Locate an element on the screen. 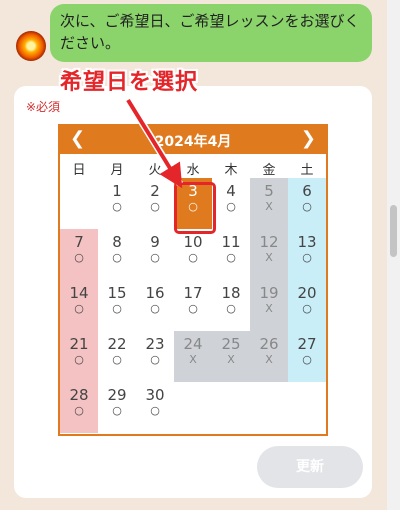  update-button: 更新 is located at coordinates (310, 467).